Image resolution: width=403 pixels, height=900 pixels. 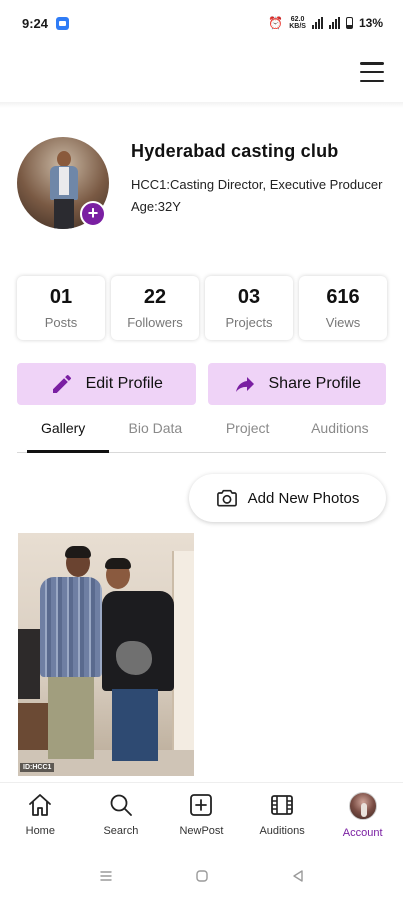 I want to click on profile-name: Hyderabad casting club, so click(x=235, y=151).